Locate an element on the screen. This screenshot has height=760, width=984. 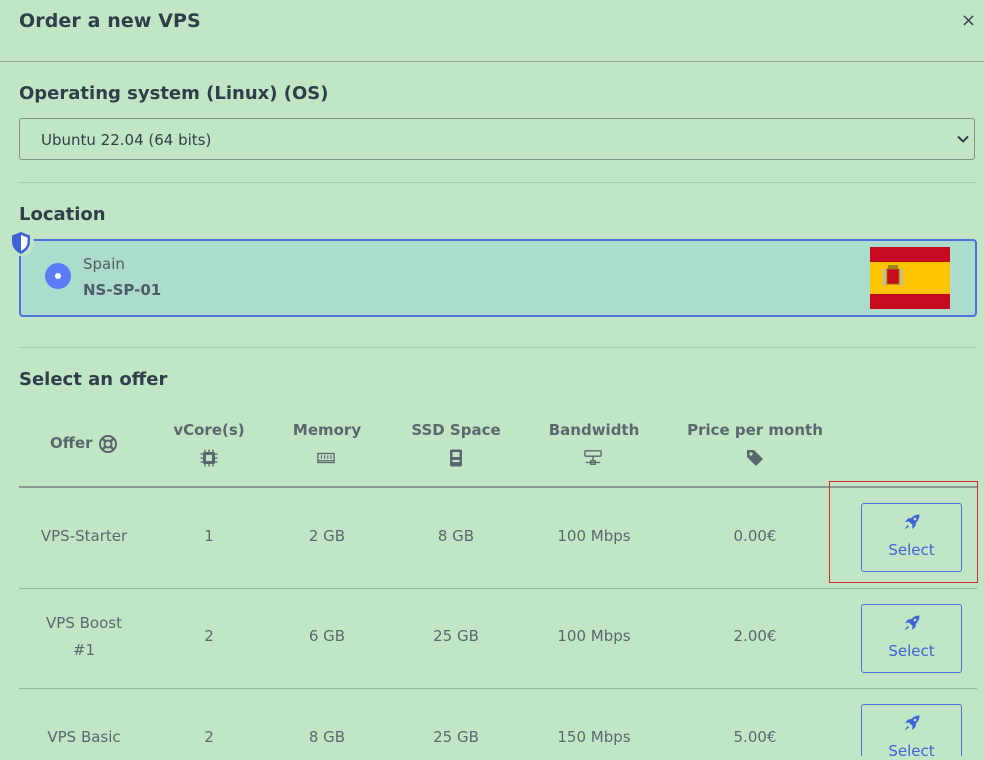
offer-bandwidth: 150 Mbps is located at coordinates (594, 737).